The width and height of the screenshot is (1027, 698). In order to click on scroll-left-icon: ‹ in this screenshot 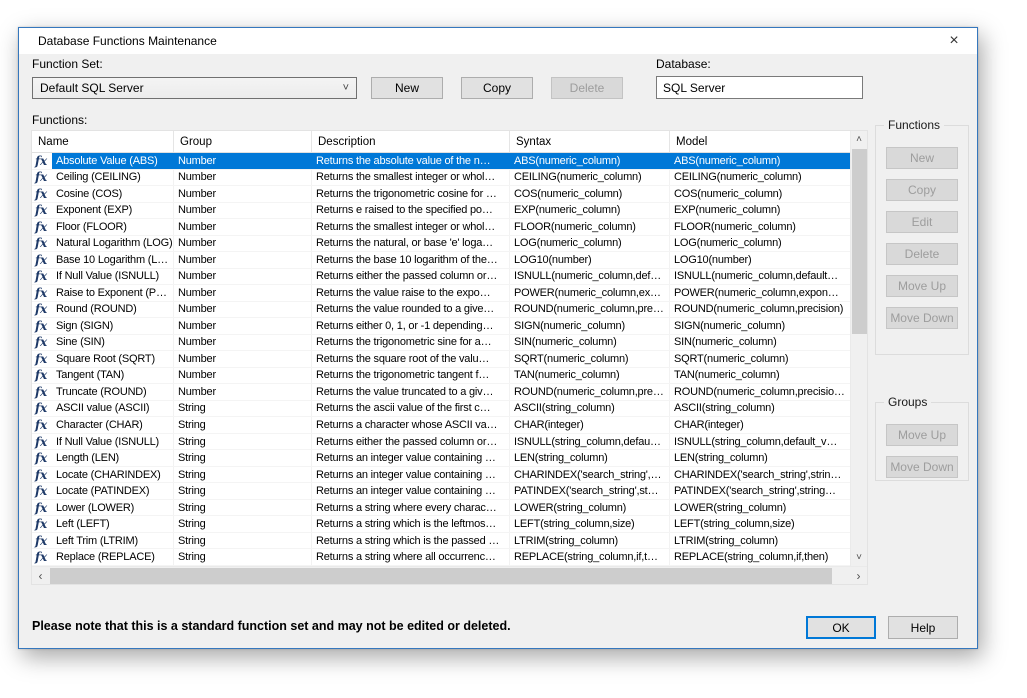, I will do `click(40, 575)`.